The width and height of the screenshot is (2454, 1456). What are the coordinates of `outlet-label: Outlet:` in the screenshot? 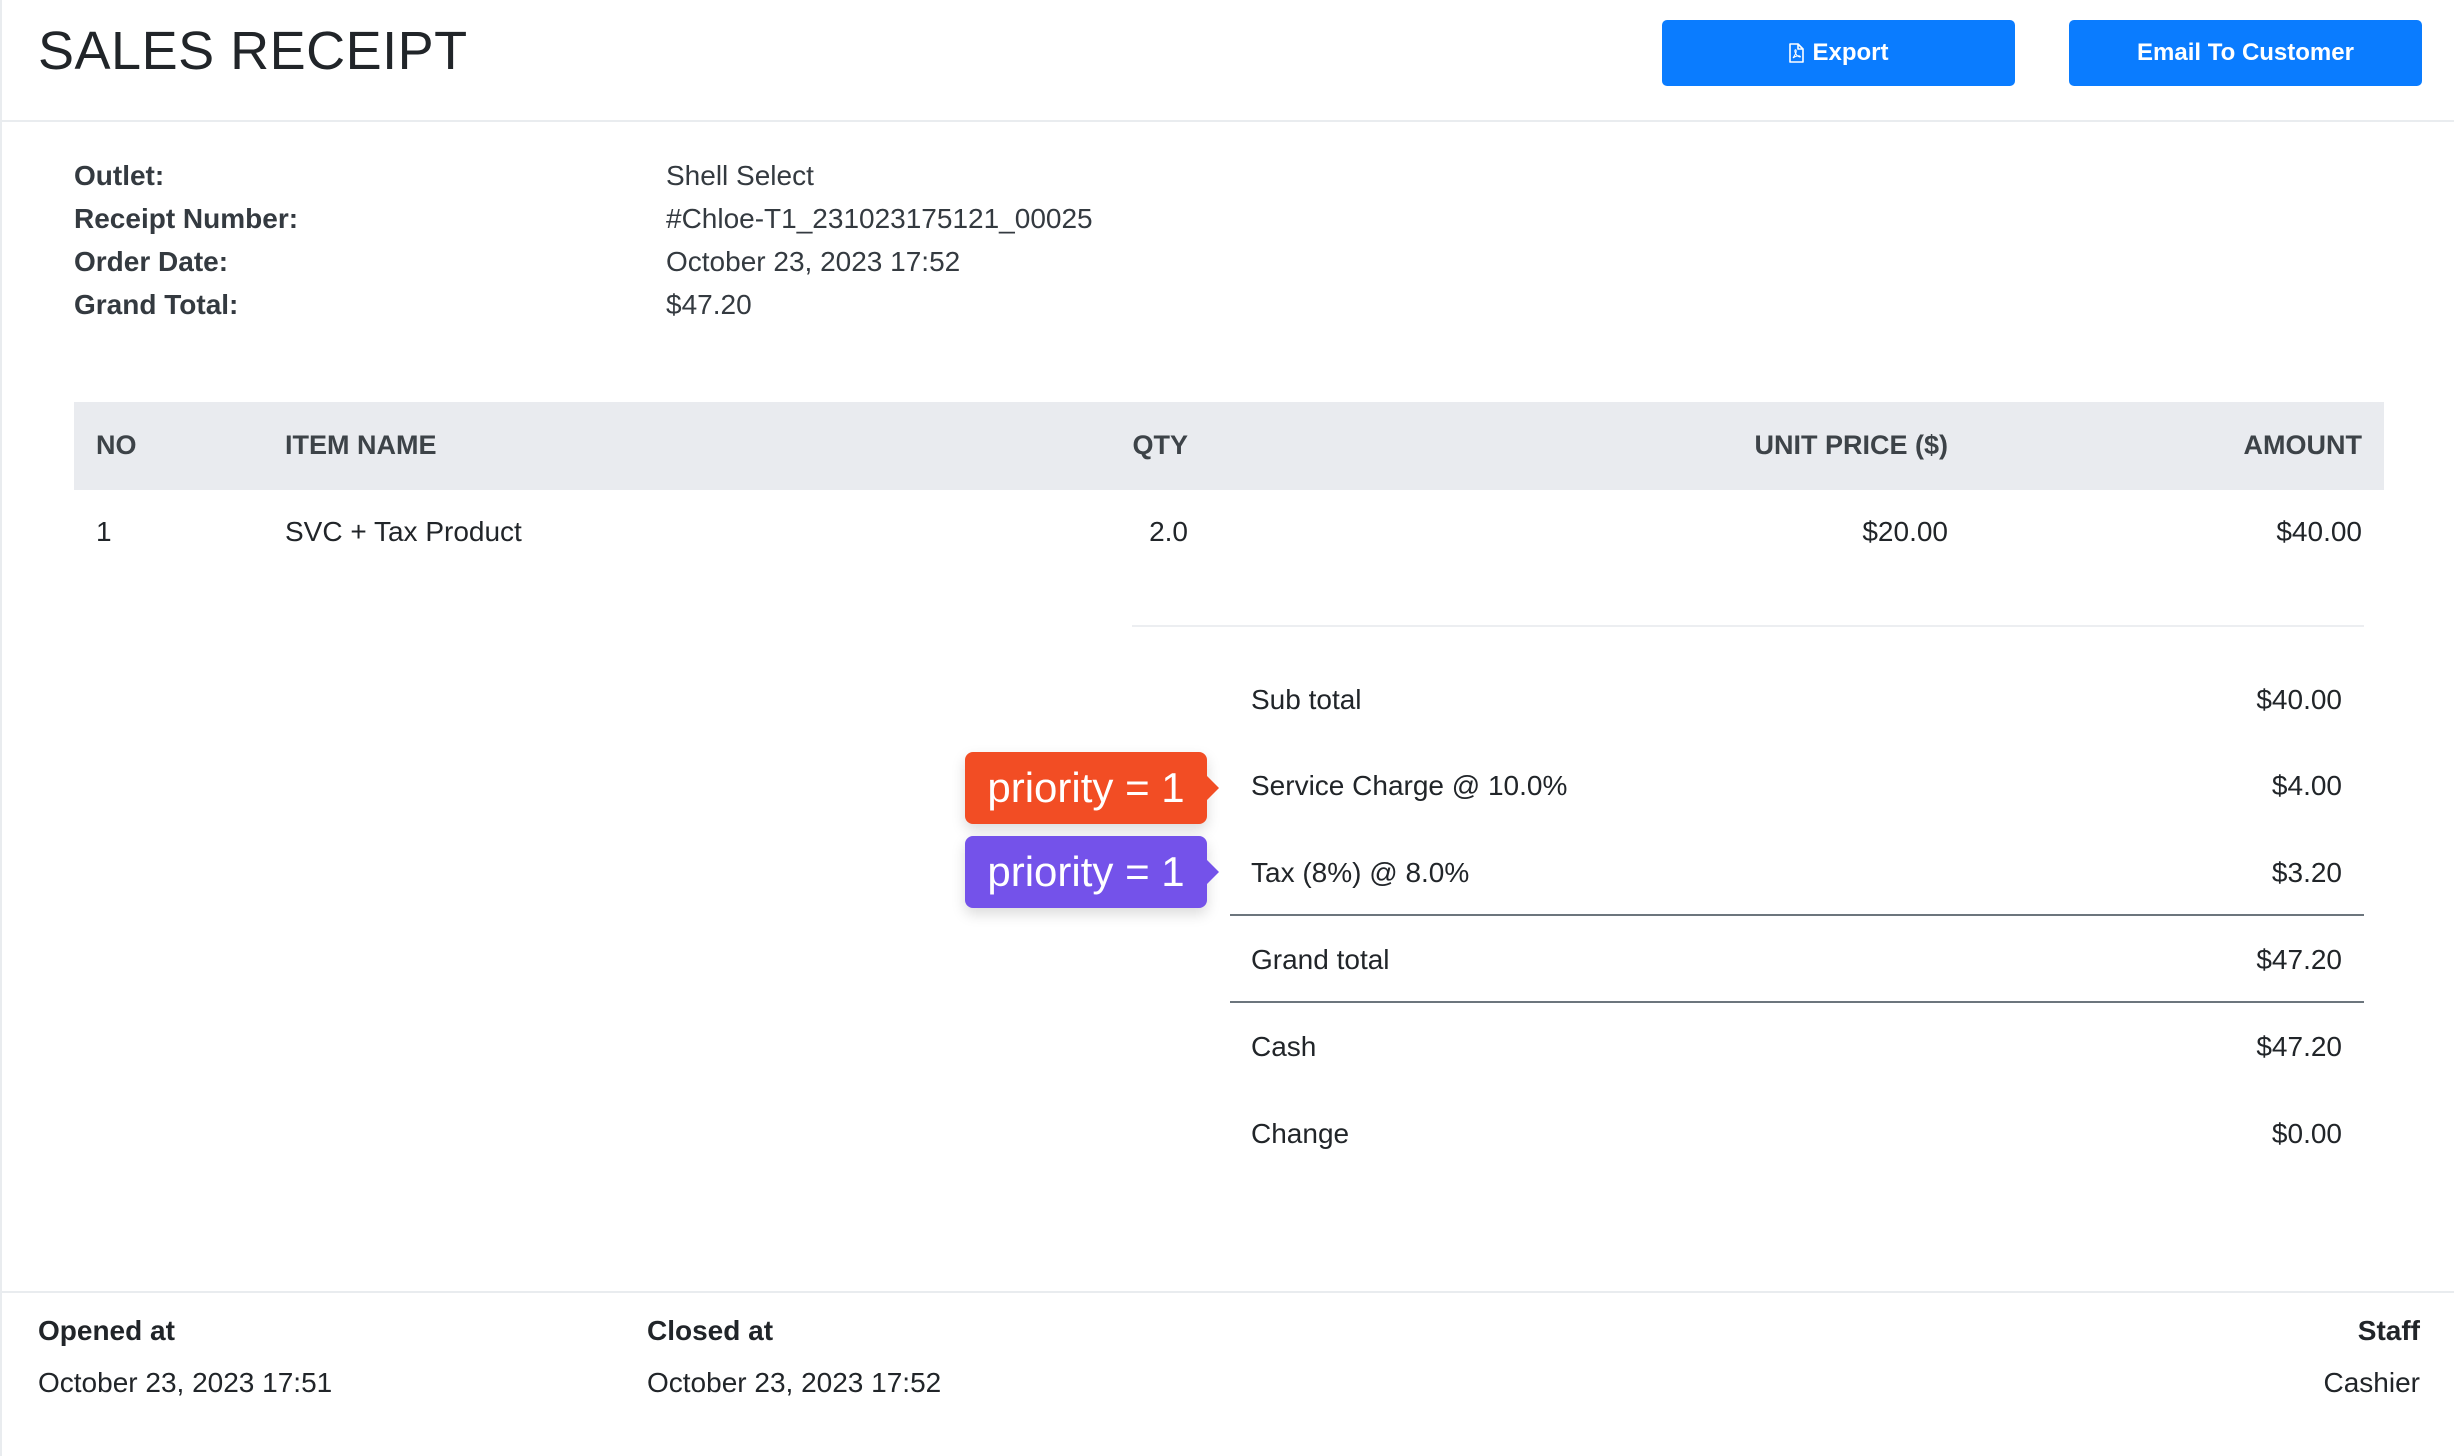 It's located at (119, 175).